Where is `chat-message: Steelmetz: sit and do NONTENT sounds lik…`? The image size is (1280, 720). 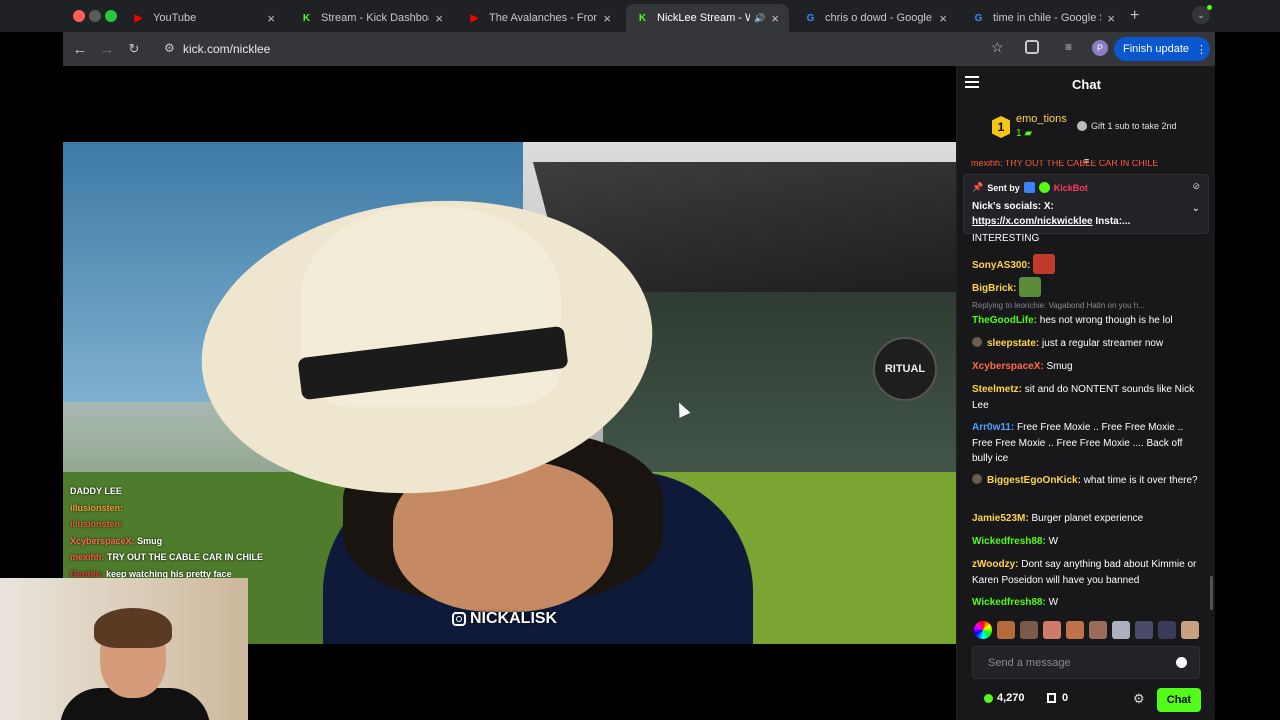 chat-message: Steelmetz: sit and do NONTENT sounds lik… is located at coordinates (1087, 397).